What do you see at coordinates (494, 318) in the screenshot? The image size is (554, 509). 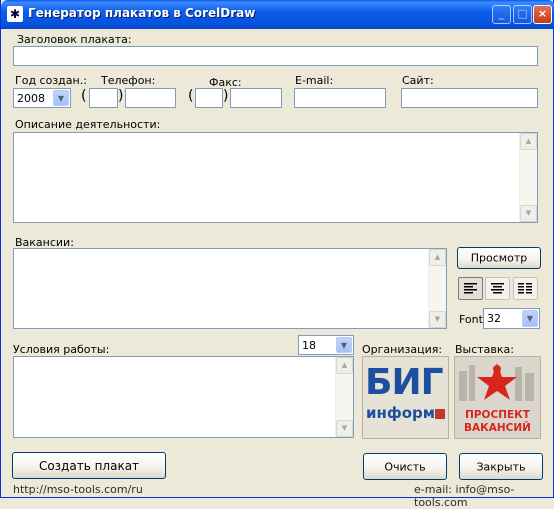 I see `font-size-value: 32` at bounding box center [494, 318].